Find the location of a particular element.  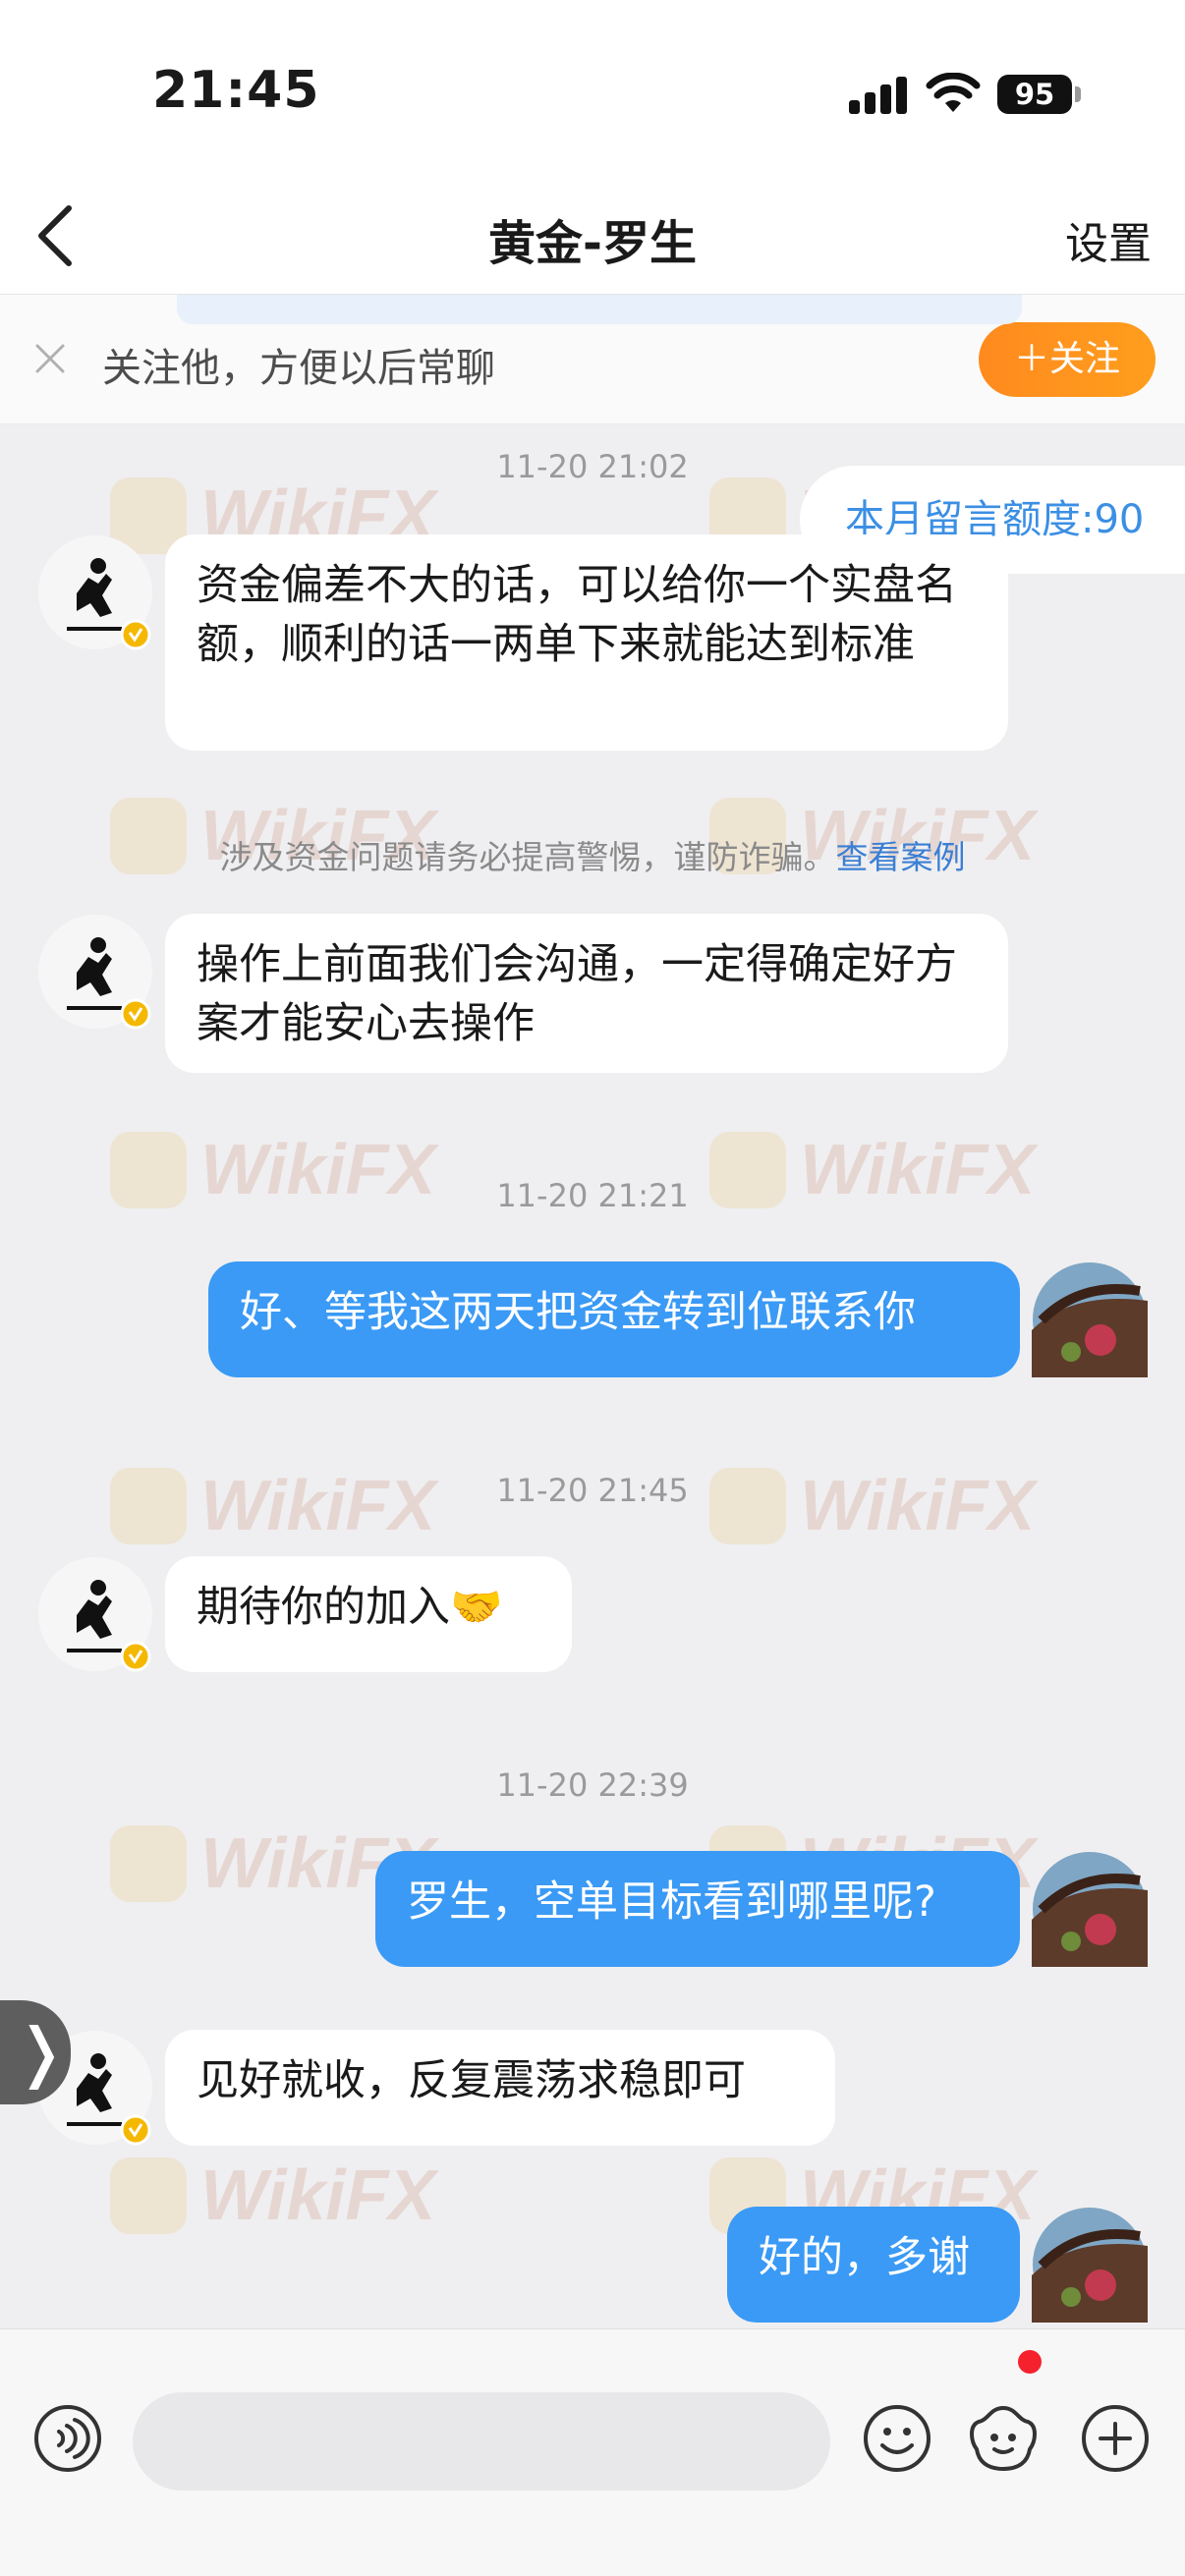

outgoing-message: 好的，多谢 is located at coordinates (874, 2265).